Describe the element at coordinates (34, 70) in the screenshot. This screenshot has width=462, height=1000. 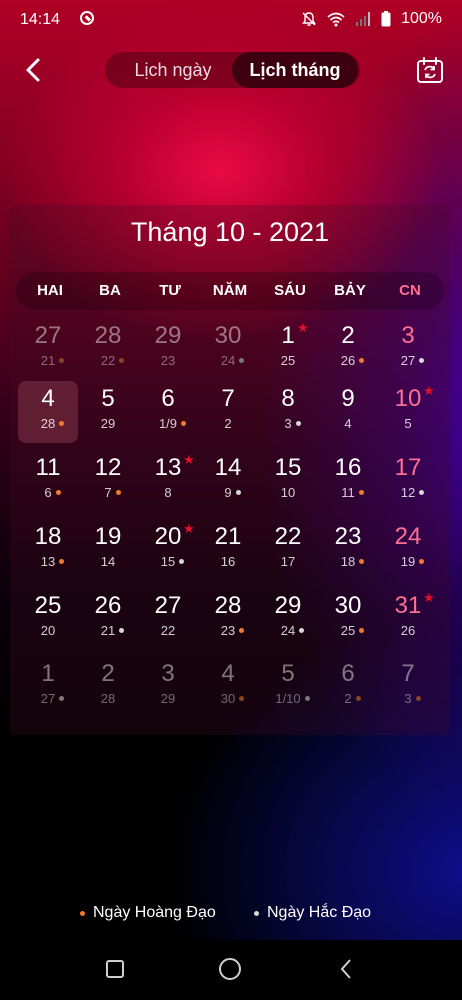
I see `back-arrow-icon` at that location.